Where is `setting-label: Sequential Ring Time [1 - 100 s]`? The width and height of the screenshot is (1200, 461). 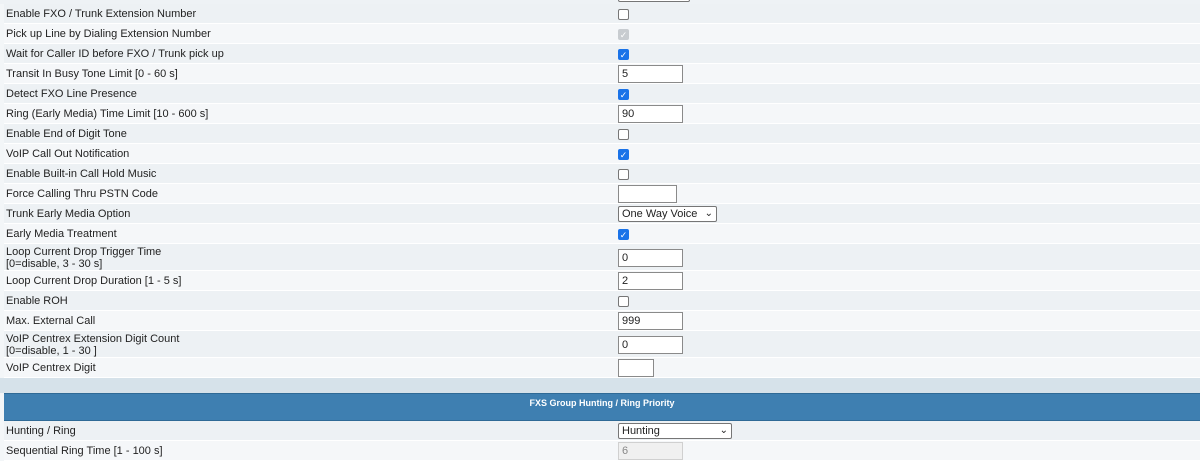
setting-label: Sequential Ring Time [1 - 100 s] is located at coordinates (84, 451).